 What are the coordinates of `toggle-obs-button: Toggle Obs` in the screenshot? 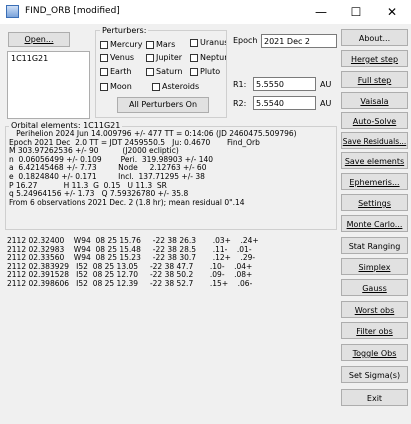 It's located at (374, 352).